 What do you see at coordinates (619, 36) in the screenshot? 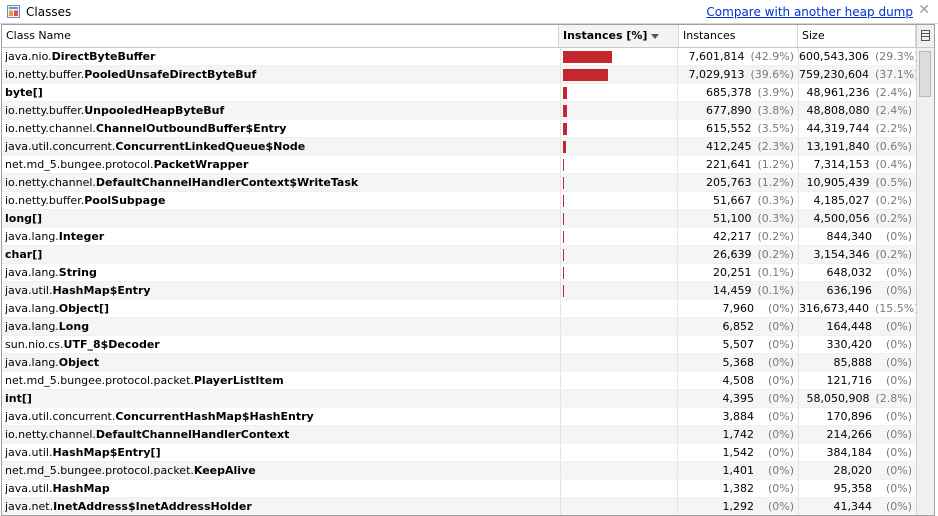
I see `column-header-instances-pct: Instances [%]` at bounding box center [619, 36].